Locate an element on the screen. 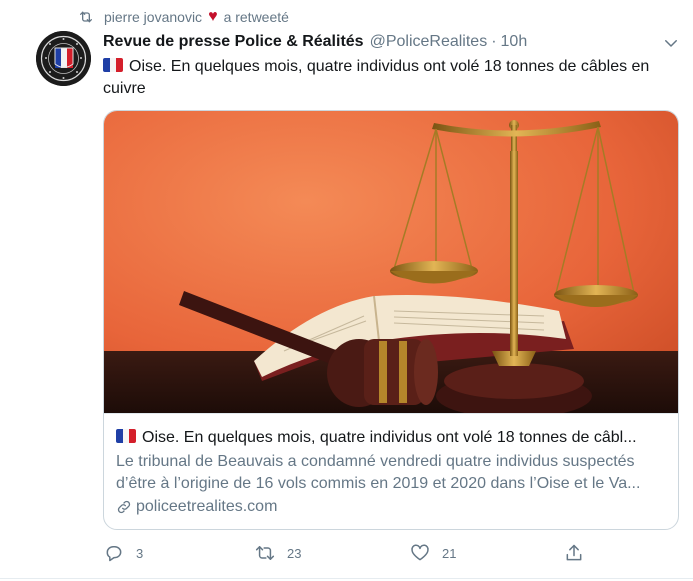 The width and height of the screenshot is (693, 581). avatar is located at coordinates (63, 58).